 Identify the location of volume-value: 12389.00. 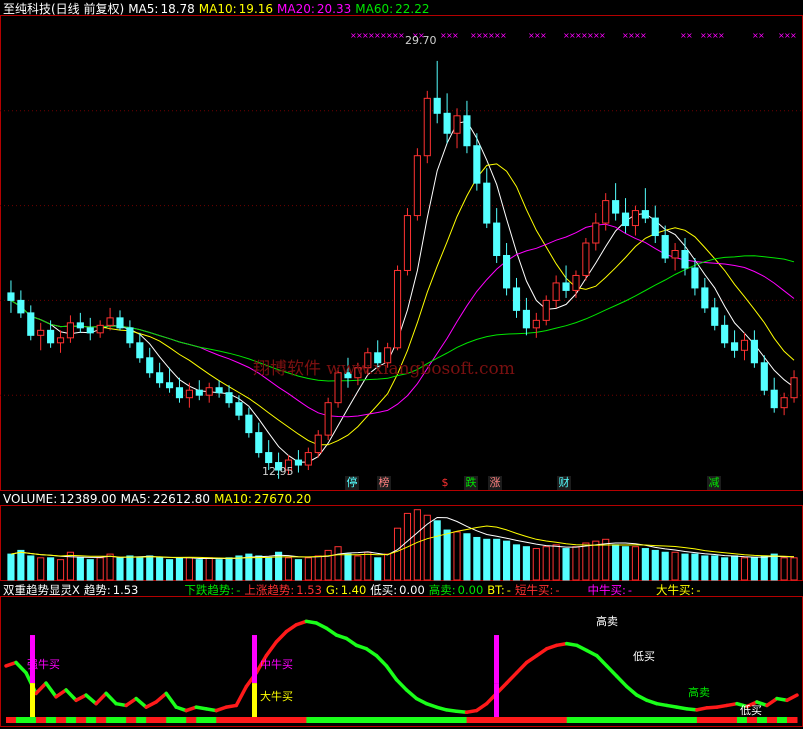
(88, 499).